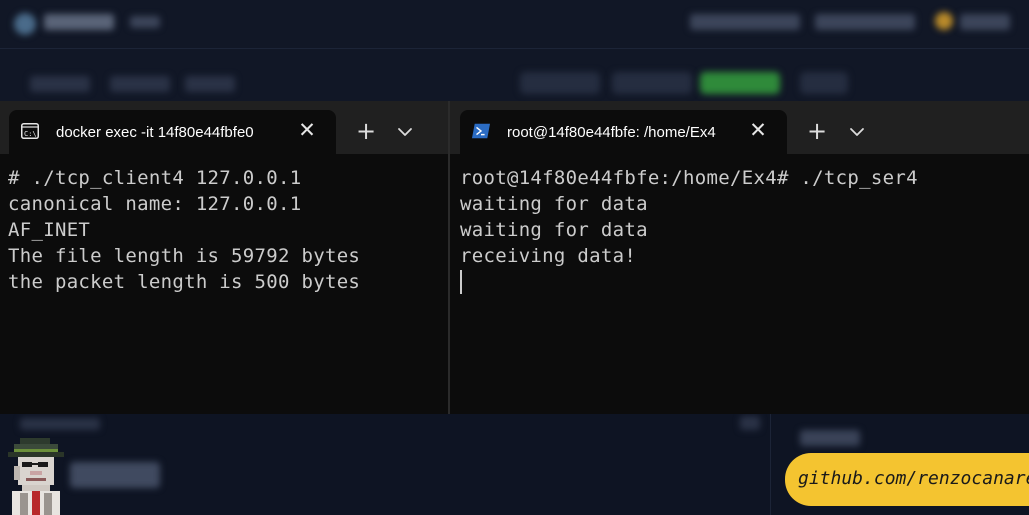 This screenshot has width=1029, height=515. Describe the element at coordinates (155, 132) in the screenshot. I see `tab-title: docker exec -it 14f80e44fbfe0` at that location.